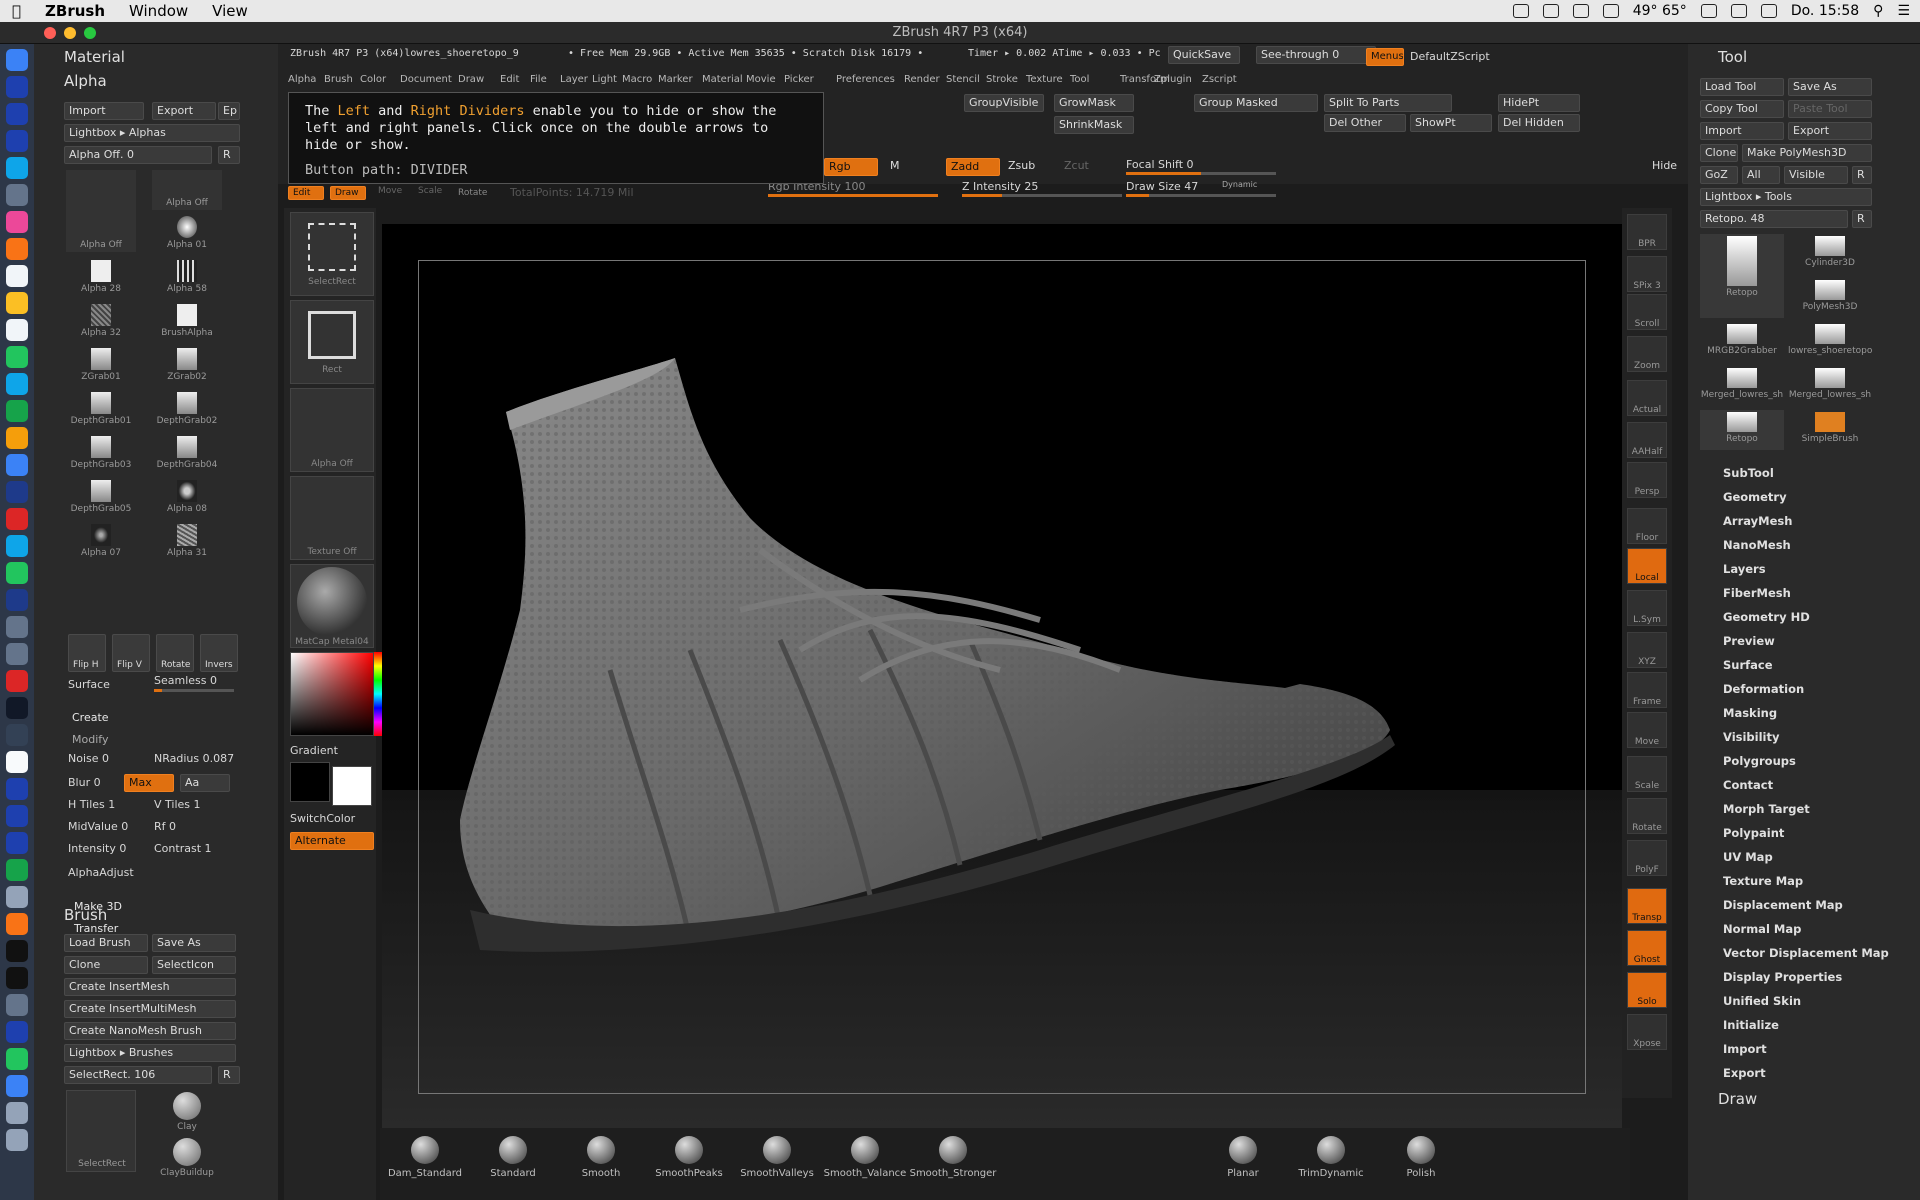 The width and height of the screenshot is (1920, 1200). I want to click on tool-menu-export: Export, so click(1744, 1073).